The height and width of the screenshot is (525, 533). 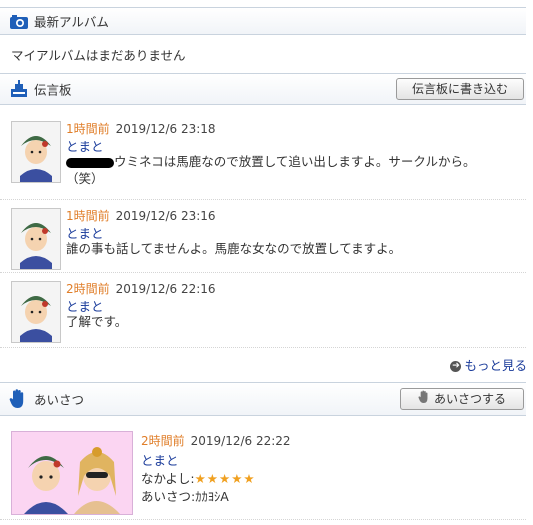 I want to click on album-section-header: 最新アルバム, so click(x=263, y=21).